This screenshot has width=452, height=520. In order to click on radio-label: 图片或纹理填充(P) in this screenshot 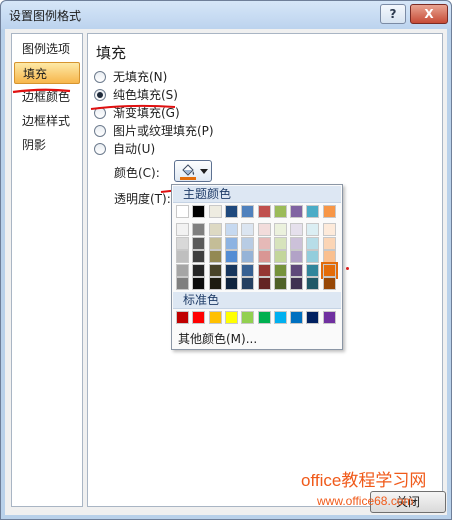, I will do `click(163, 131)`.